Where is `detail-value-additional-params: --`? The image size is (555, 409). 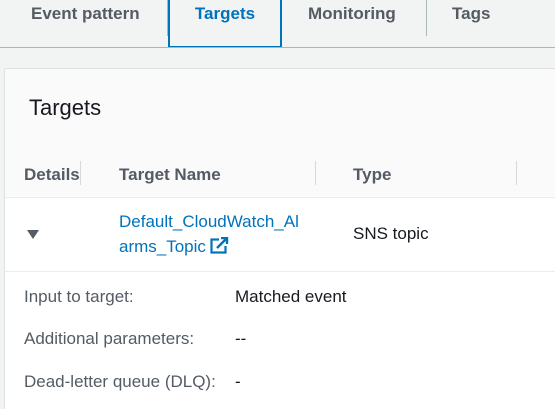
detail-value-additional-params: -- is located at coordinates (241, 338).